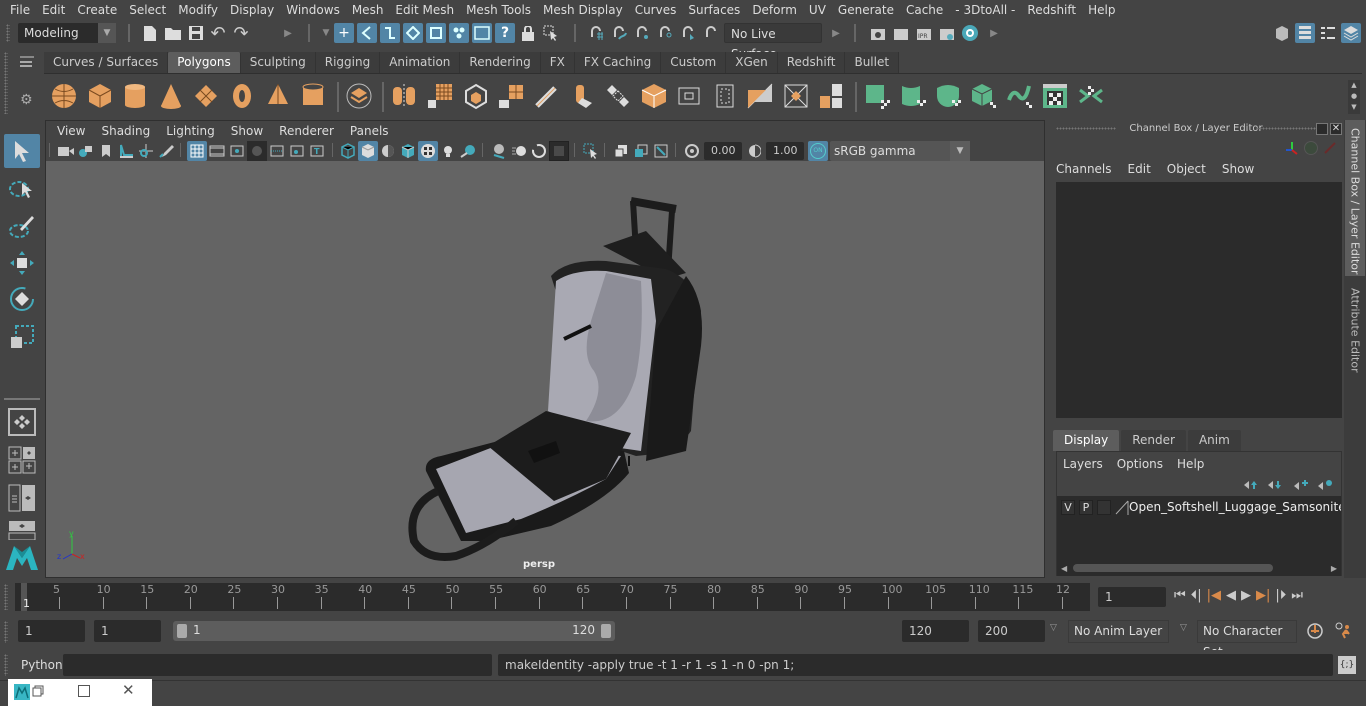 Image resolution: width=1366 pixels, height=706 pixels. What do you see at coordinates (1064, 568) in the screenshot?
I see `scroll-left-icon: ◀` at bounding box center [1064, 568].